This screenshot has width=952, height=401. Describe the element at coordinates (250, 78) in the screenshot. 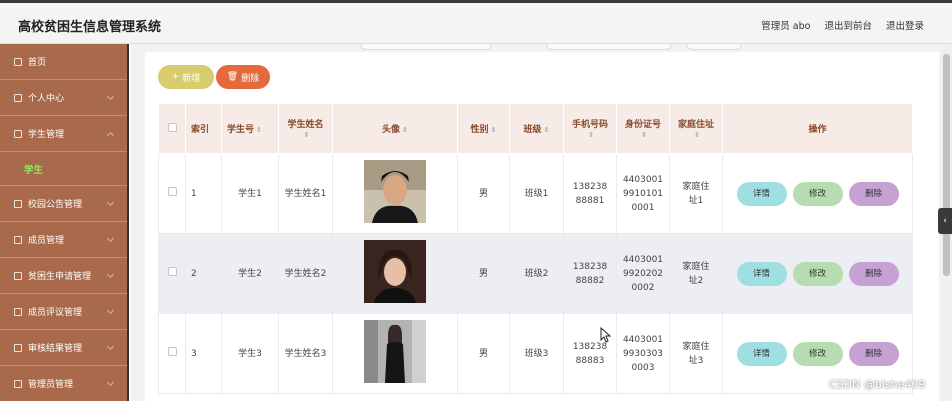

I see `delete-button-label: 删除` at that location.